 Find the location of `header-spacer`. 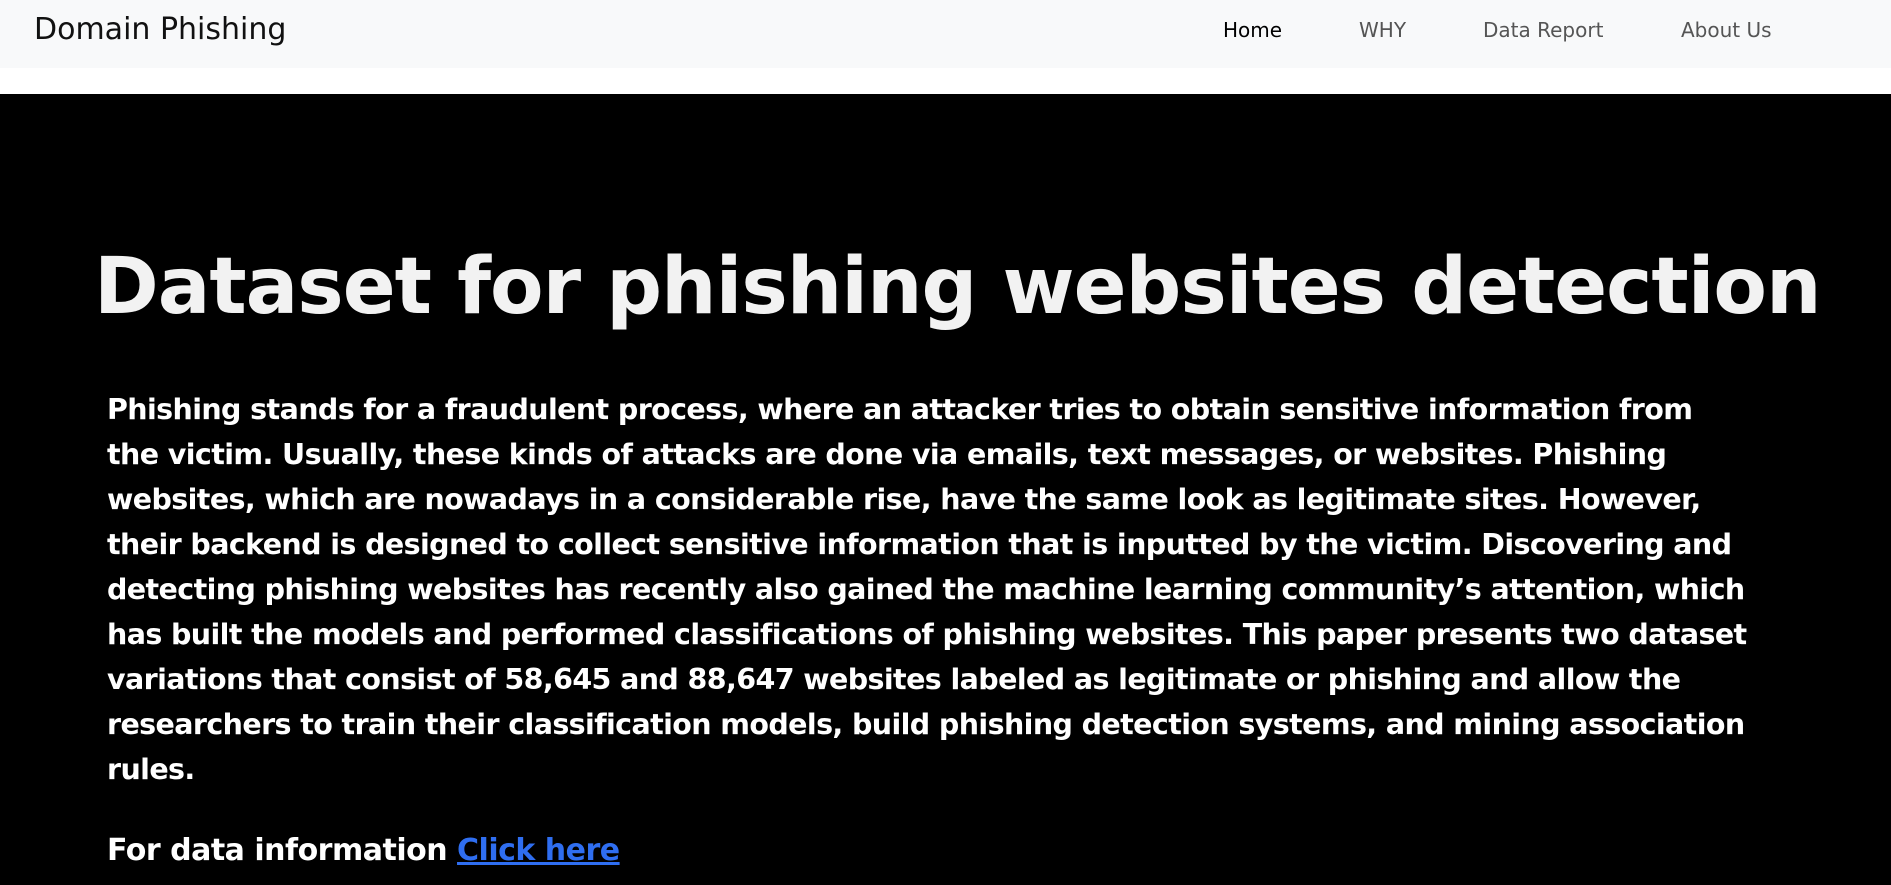

header-spacer is located at coordinates (945, 81).